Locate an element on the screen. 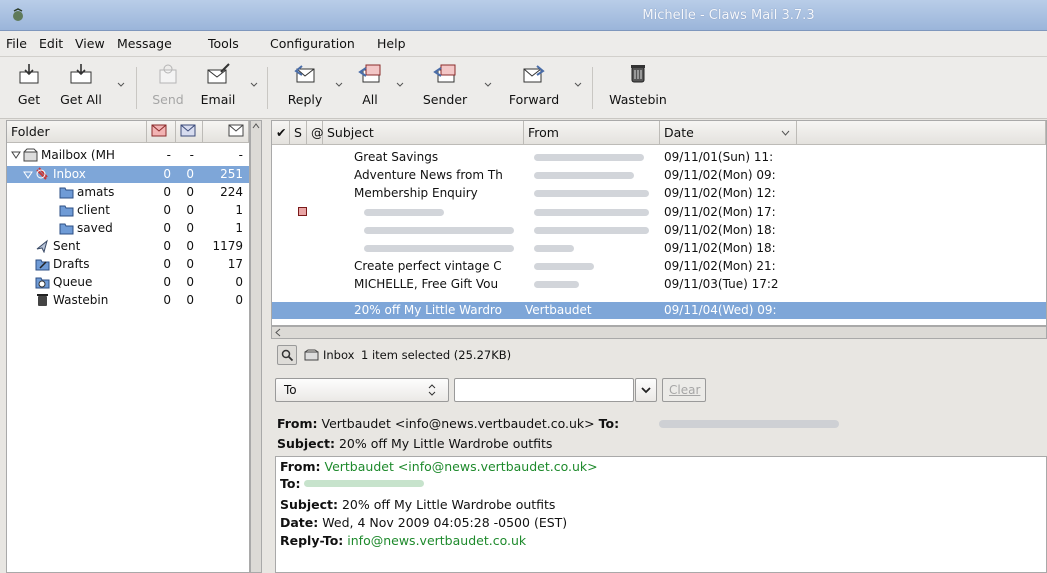  redacted-sender is located at coordinates (589, 157).